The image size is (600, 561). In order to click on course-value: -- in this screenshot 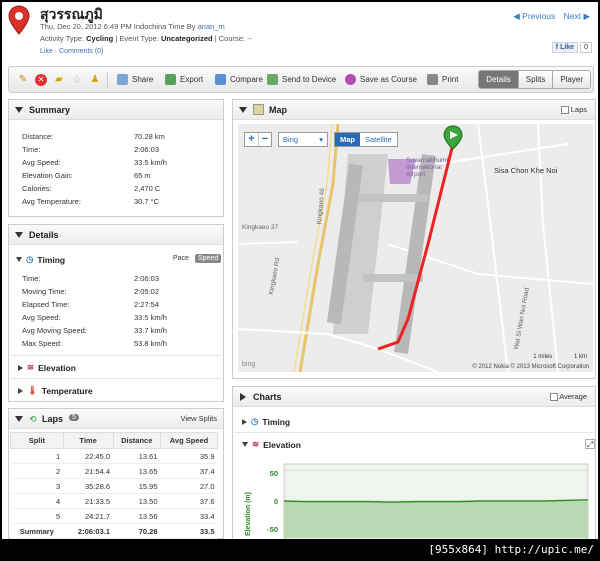, I will do `click(250, 38)`.